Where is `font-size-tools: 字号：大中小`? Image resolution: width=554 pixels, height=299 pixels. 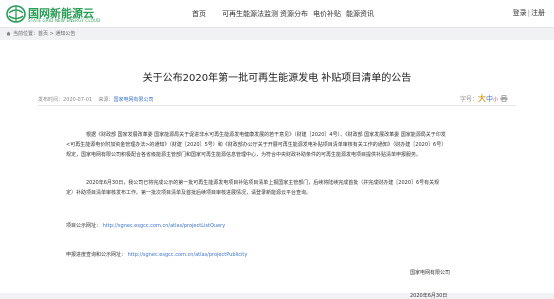
font-size-tools: 字号：大中小 is located at coordinates (484, 98).